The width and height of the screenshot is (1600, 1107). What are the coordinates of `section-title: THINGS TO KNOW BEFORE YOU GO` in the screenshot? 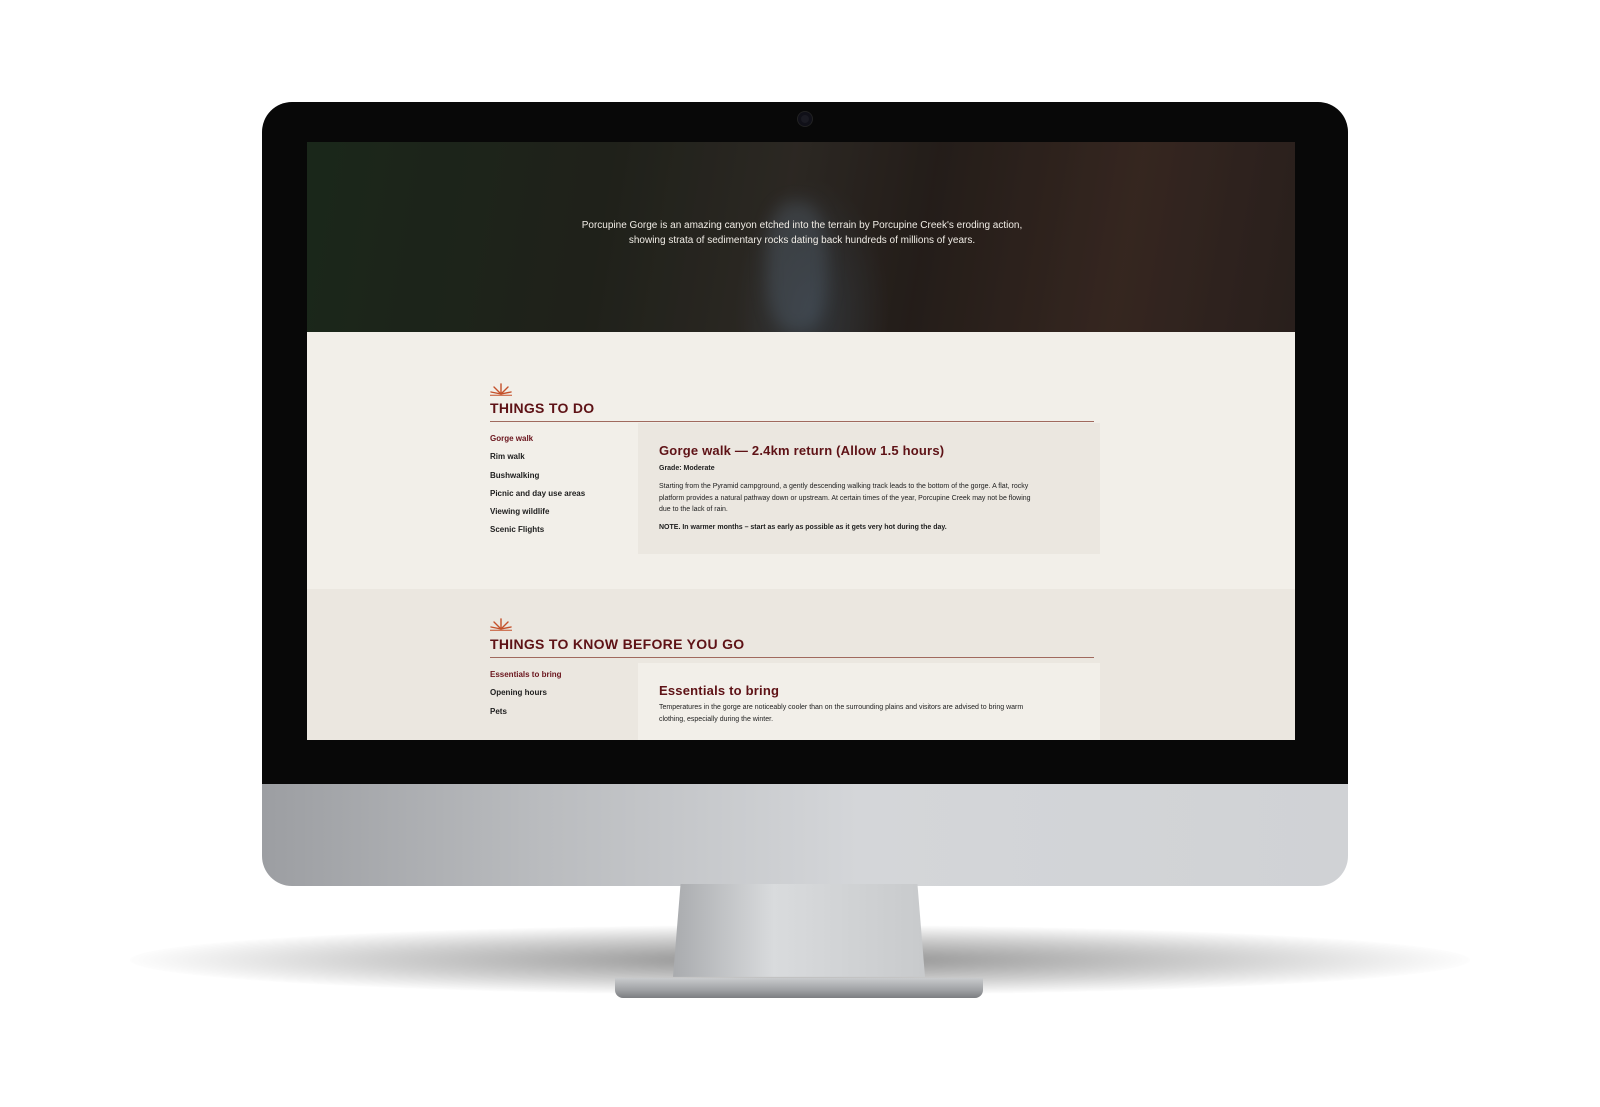 It's located at (617, 644).